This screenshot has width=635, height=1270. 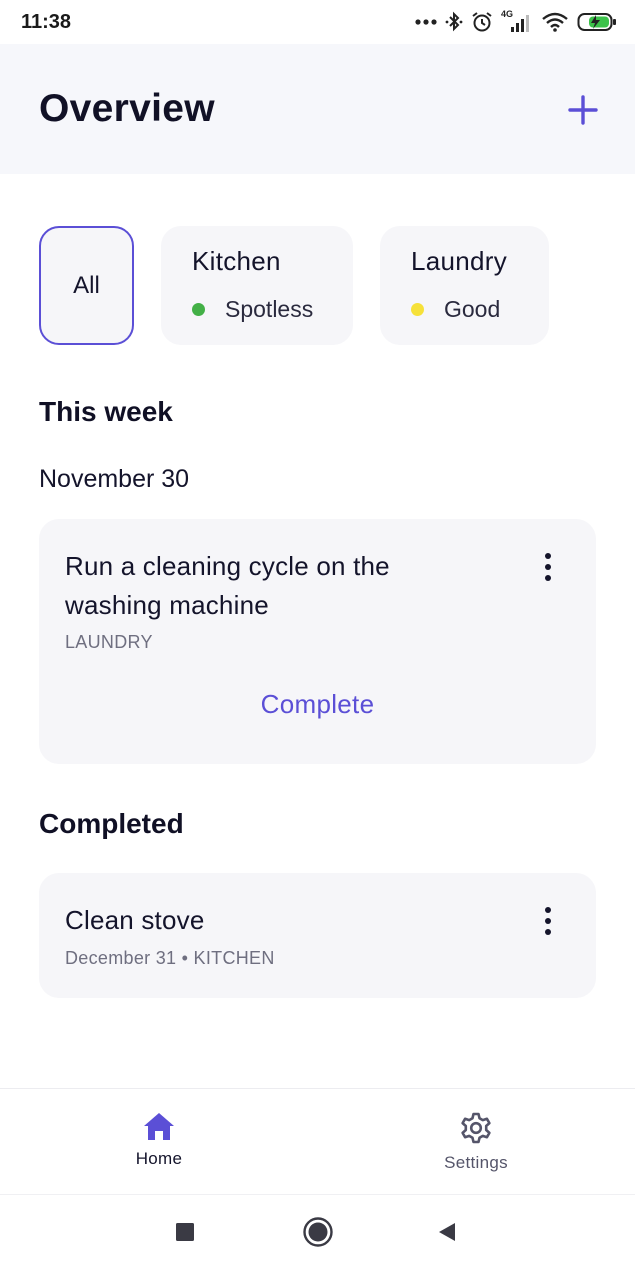 What do you see at coordinates (596, 22) in the screenshot?
I see `battery-charging-icon` at bounding box center [596, 22].